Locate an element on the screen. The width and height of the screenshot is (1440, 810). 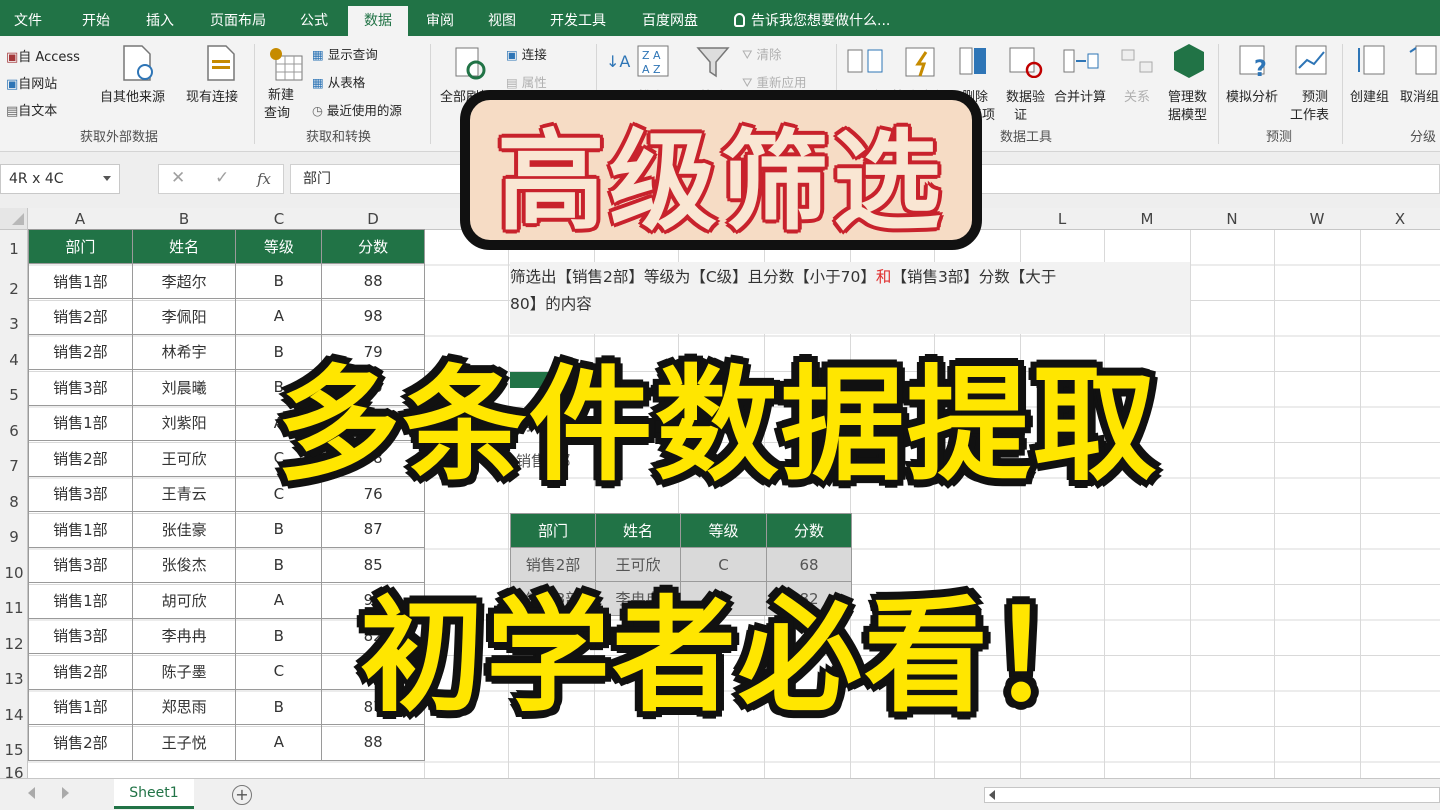
table-header-cell: 分数 is located at coordinates (373, 246).